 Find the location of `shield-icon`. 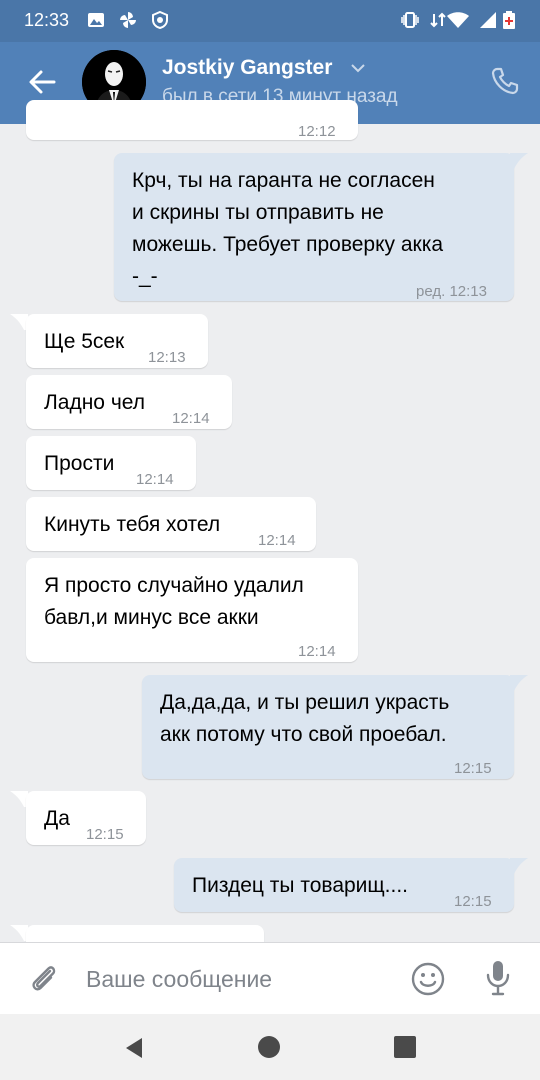

shield-icon is located at coordinates (160, 20).